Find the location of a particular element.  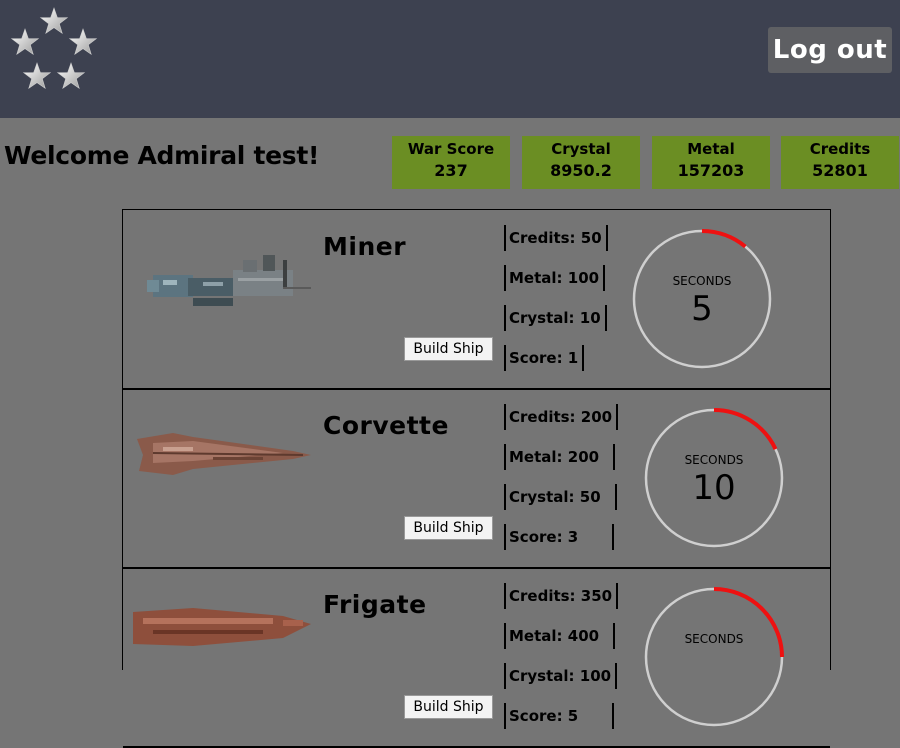

build-timer: SECONDS 10 is located at coordinates (714, 478).